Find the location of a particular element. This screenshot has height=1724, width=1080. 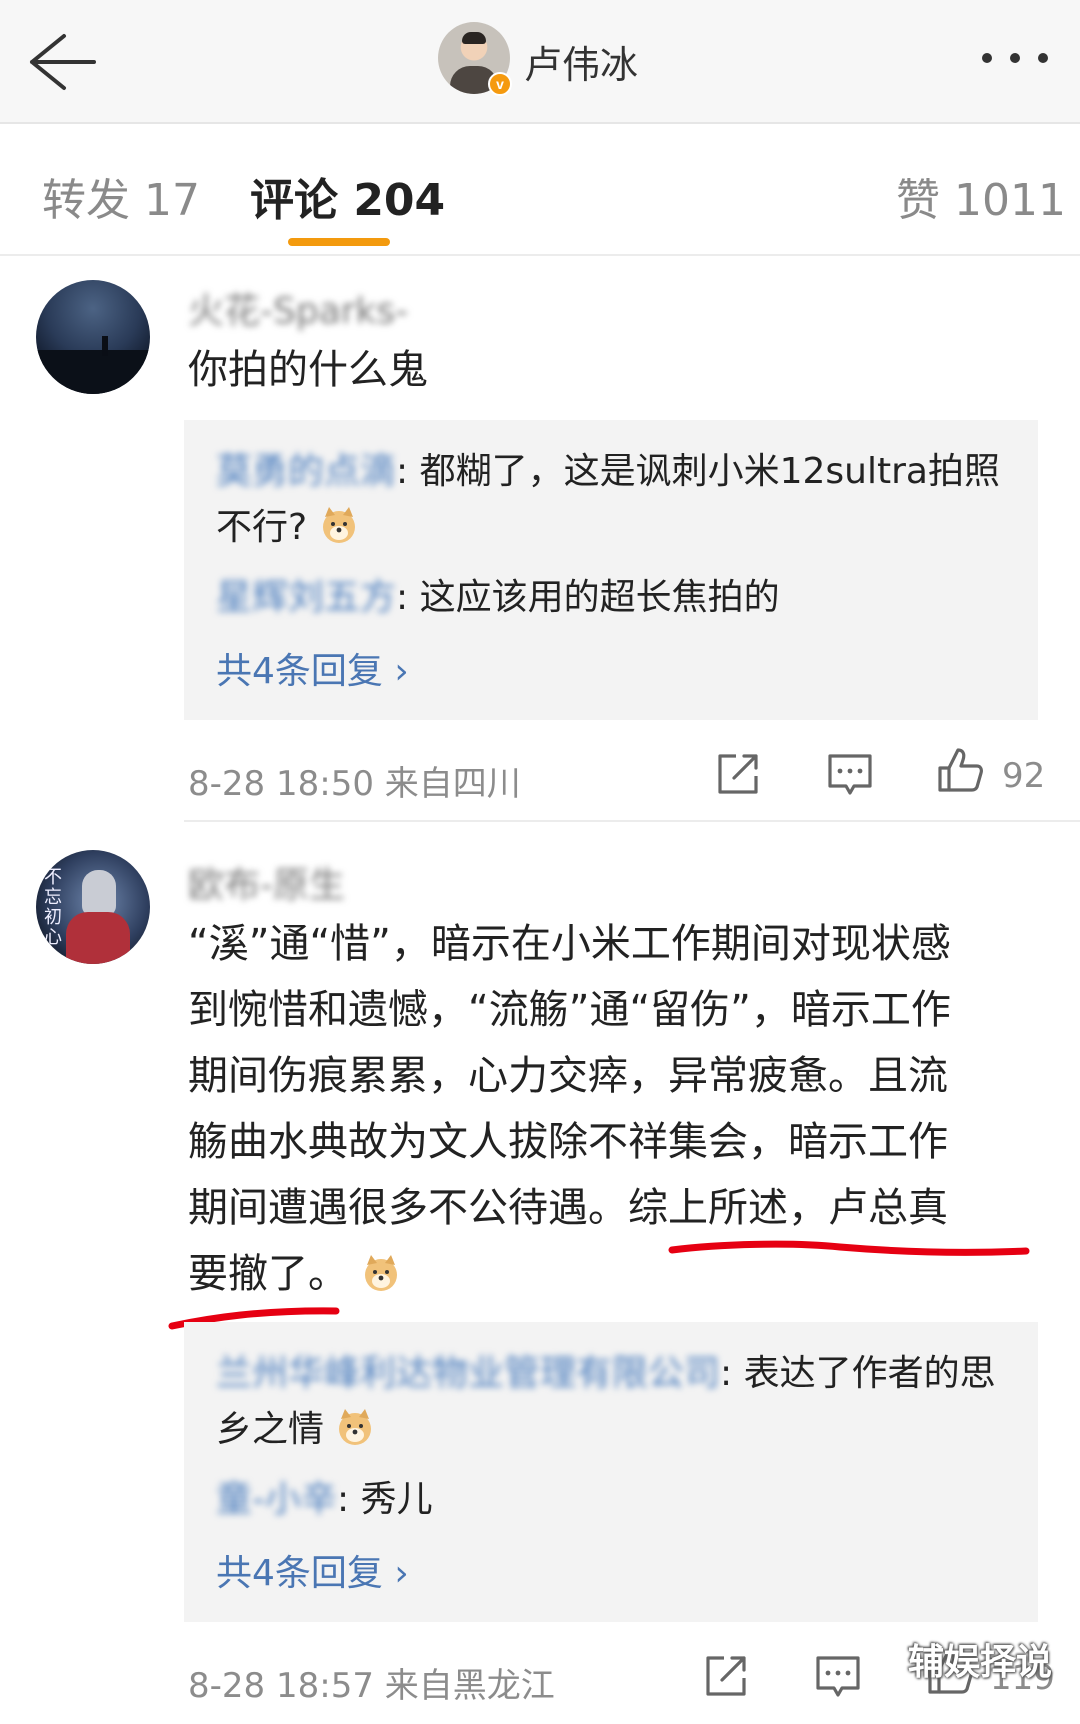

view-all-replies-link: 共4条回复 › is located at coordinates (312, 1570).